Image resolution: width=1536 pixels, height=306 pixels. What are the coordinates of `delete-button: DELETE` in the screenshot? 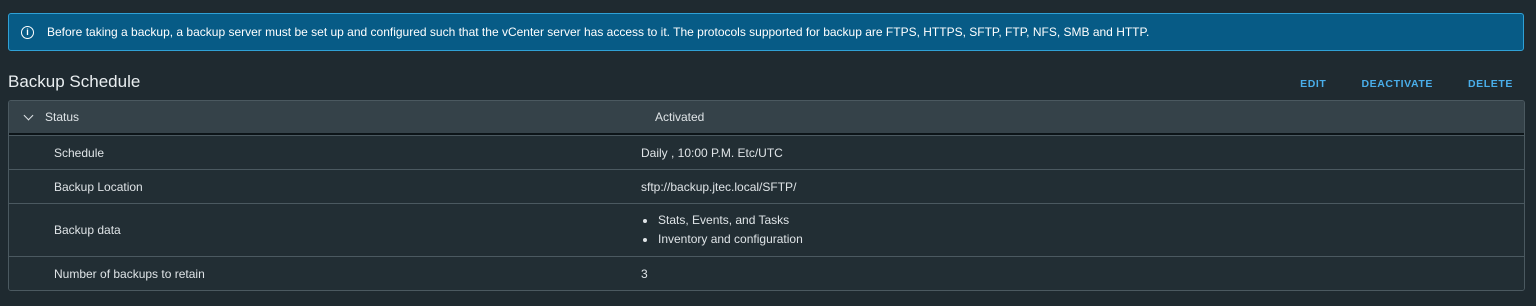 It's located at (1490, 84).